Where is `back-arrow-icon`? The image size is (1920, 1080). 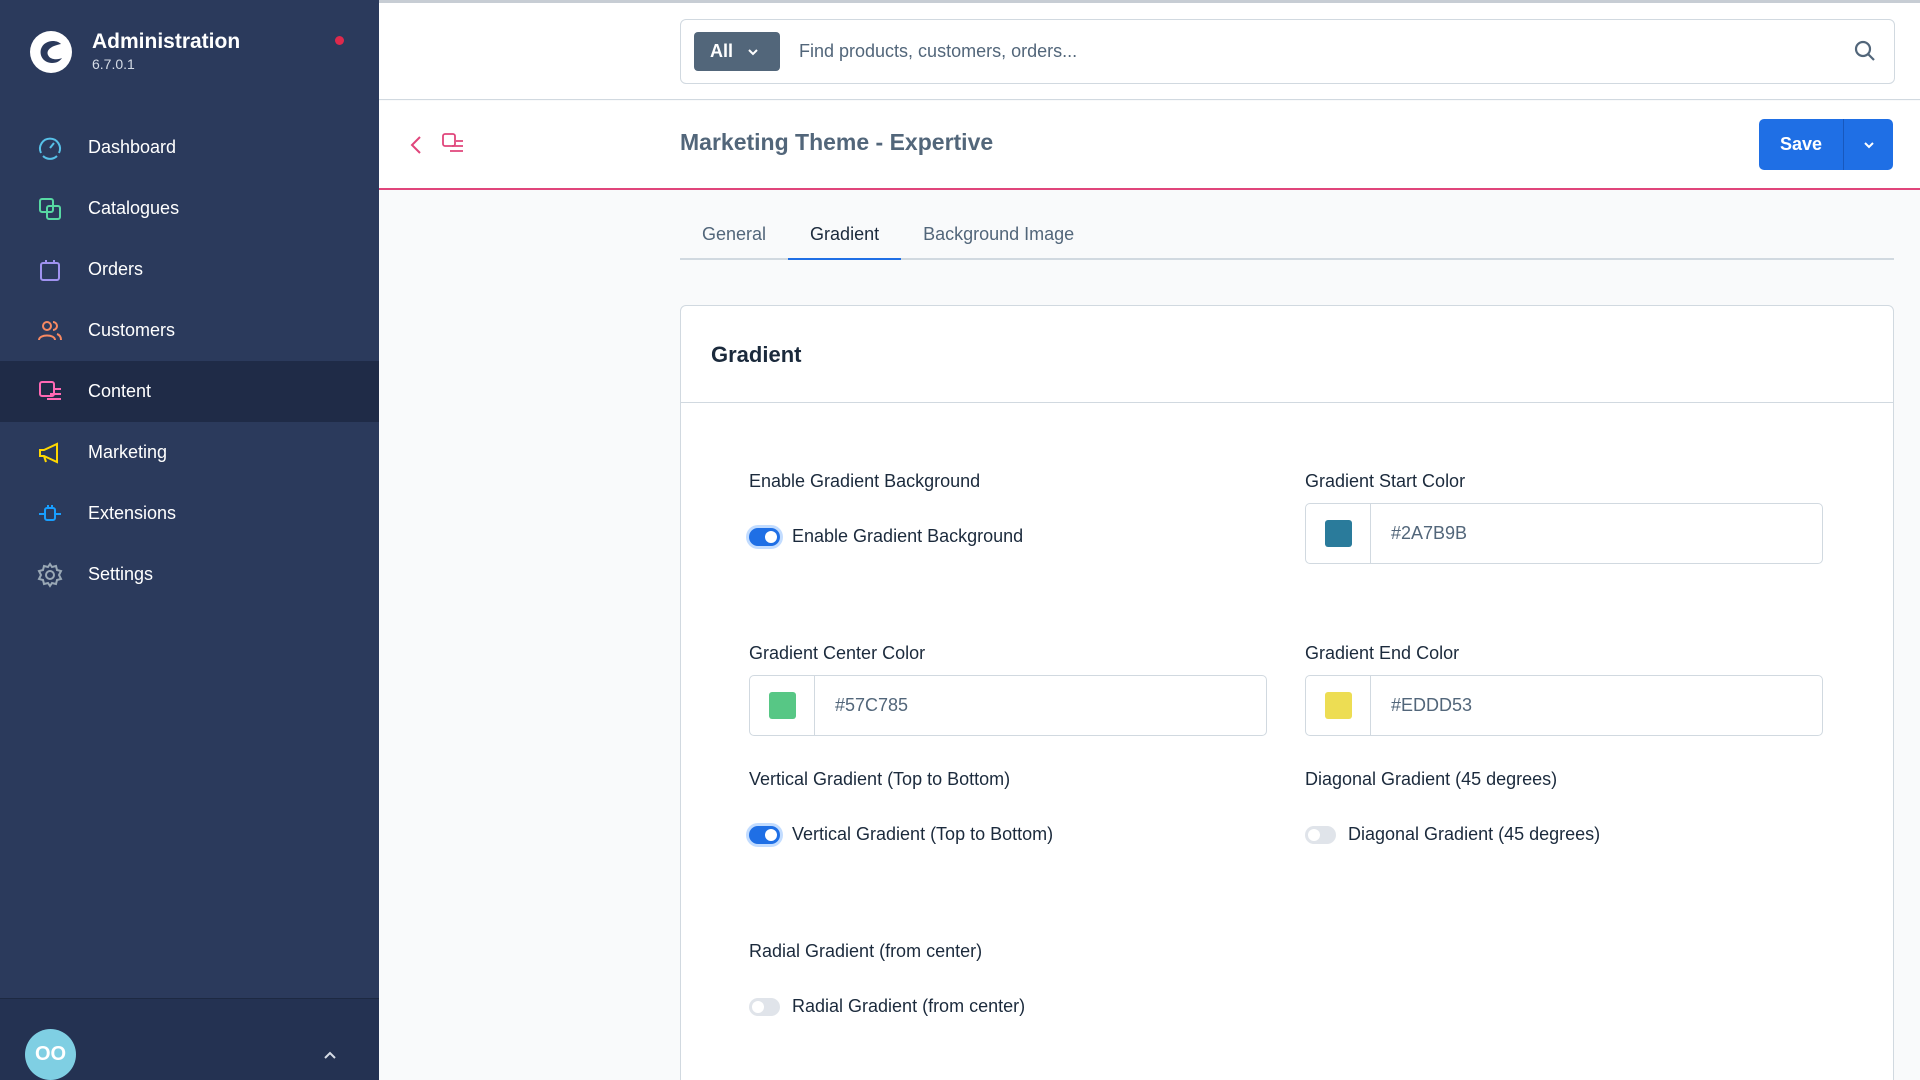
back-arrow-icon is located at coordinates (416, 145).